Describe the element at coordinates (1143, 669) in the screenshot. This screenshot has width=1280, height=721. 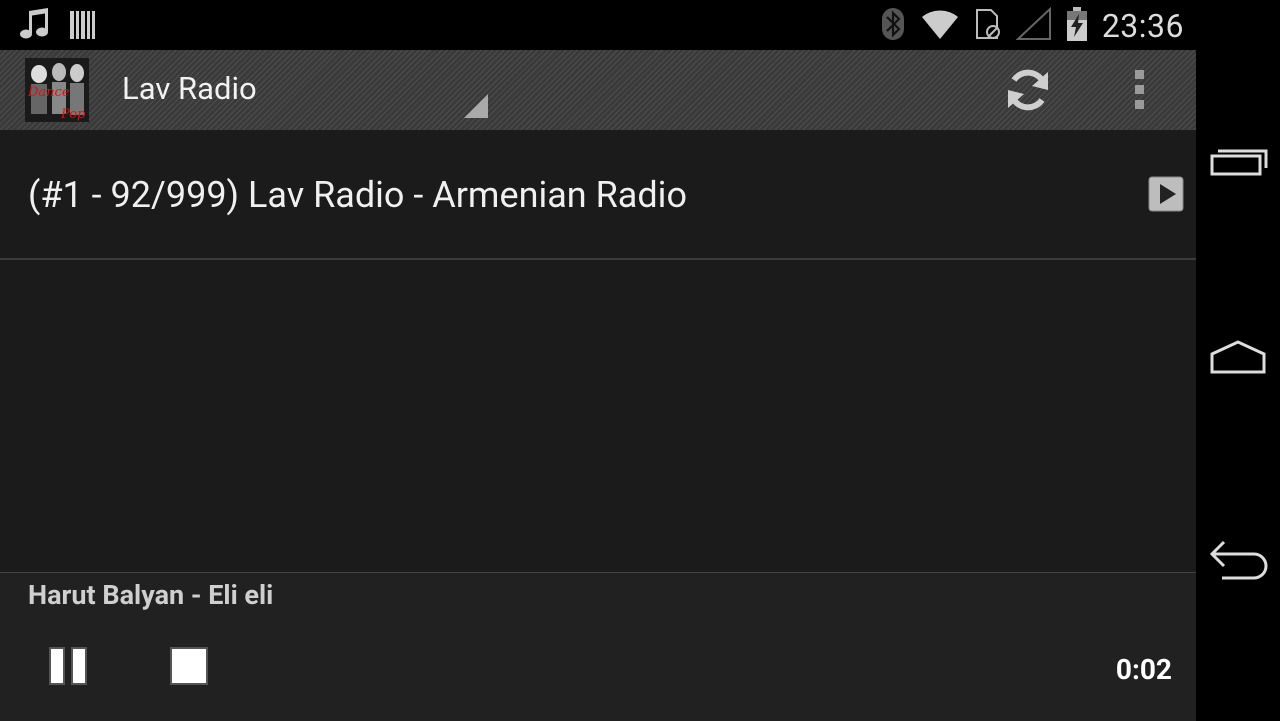
I see `elapsed-time: 0:02` at that location.